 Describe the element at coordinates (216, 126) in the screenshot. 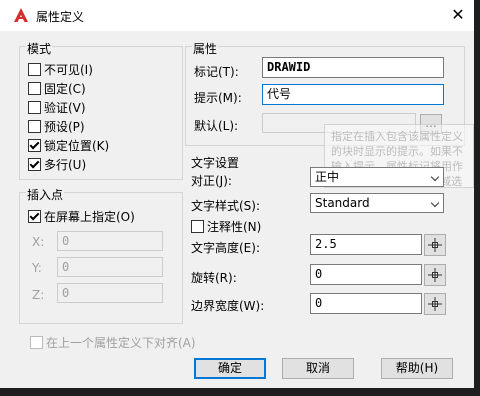

I see `default-label: 默认(L):` at that location.